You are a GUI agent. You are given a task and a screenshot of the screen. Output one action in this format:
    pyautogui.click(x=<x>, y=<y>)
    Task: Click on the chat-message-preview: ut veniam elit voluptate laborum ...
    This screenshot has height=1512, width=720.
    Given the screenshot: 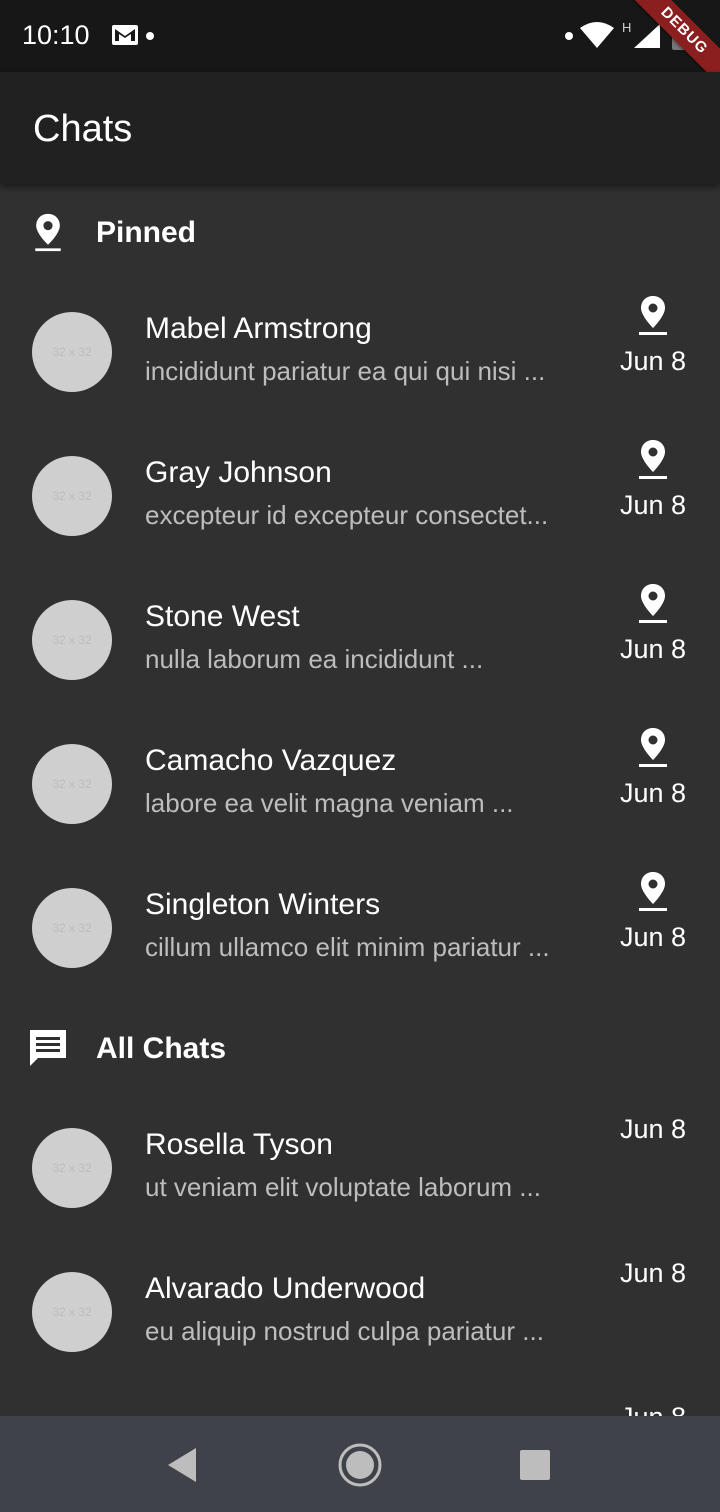 What is the action you would take?
    pyautogui.click(x=343, y=1187)
    